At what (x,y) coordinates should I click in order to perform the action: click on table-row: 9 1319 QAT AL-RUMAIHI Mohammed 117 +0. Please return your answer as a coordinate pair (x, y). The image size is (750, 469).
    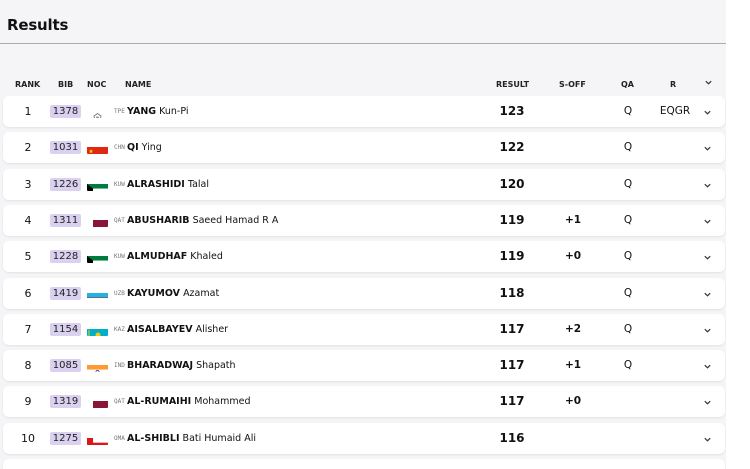
    Looking at the image, I should click on (364, 402).